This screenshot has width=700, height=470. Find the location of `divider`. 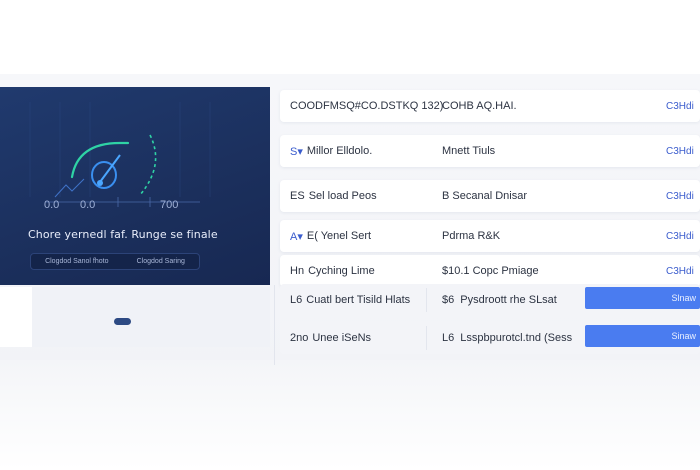

divider is located at coordinates (274, 325).